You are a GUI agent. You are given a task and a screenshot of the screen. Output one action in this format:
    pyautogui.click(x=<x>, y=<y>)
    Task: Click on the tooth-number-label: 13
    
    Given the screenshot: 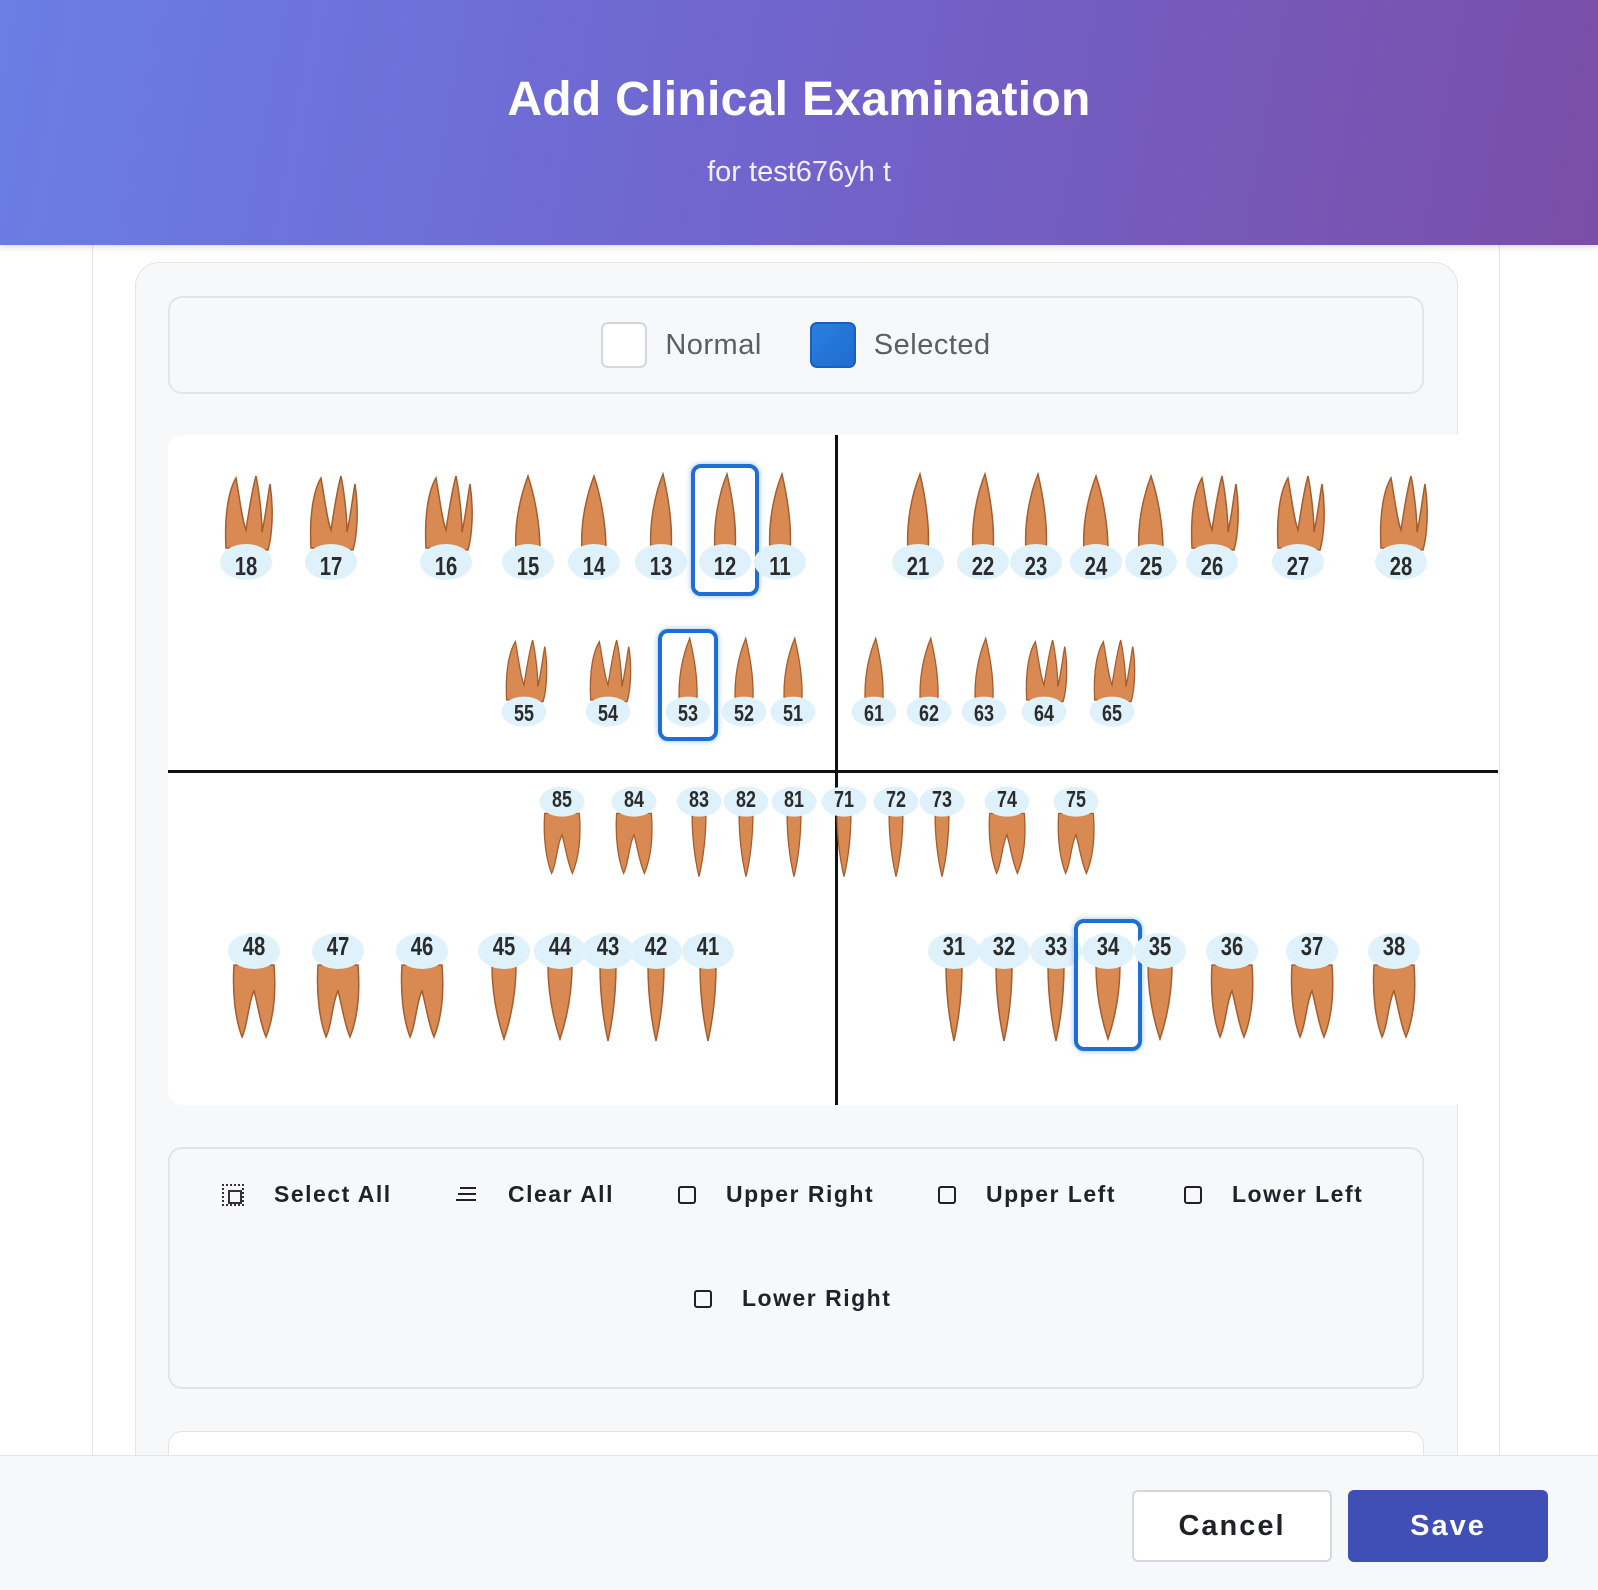 What is the action you would take?
    pyautogui.click(x=661, y=566)
    